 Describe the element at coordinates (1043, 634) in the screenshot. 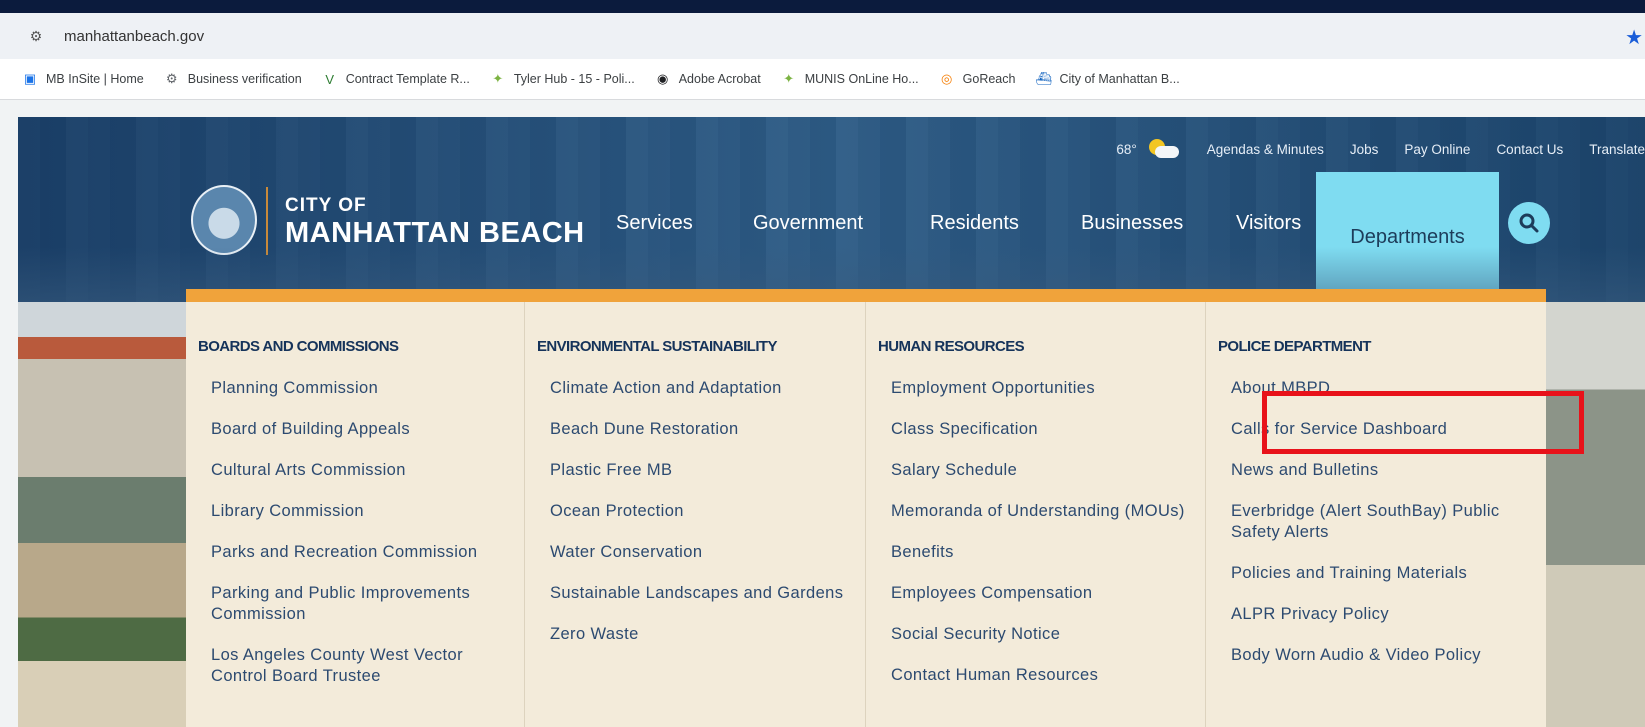

I see `menu-link: Social Security Notice` at that location.